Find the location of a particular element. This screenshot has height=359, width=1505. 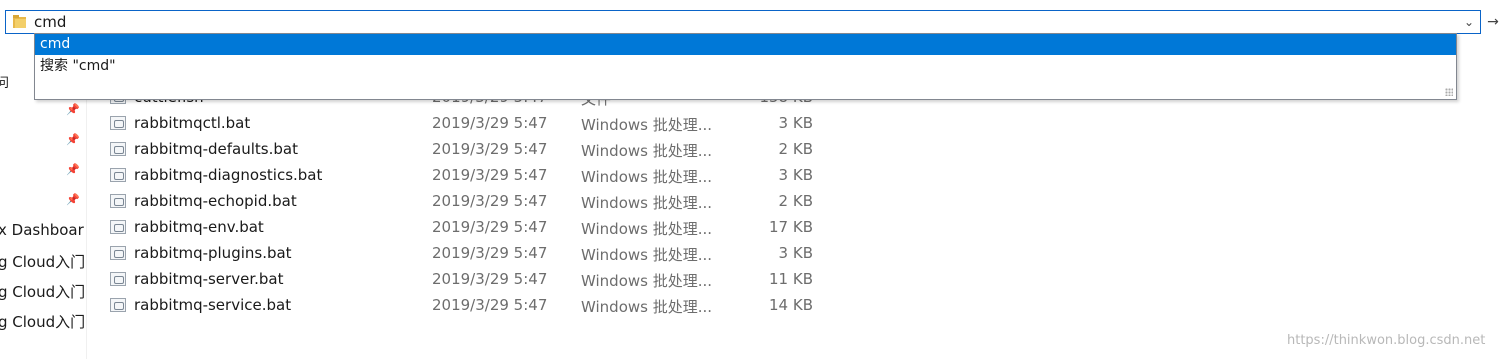

go-arrow-icon: → is located at coordinates (1493, 22).